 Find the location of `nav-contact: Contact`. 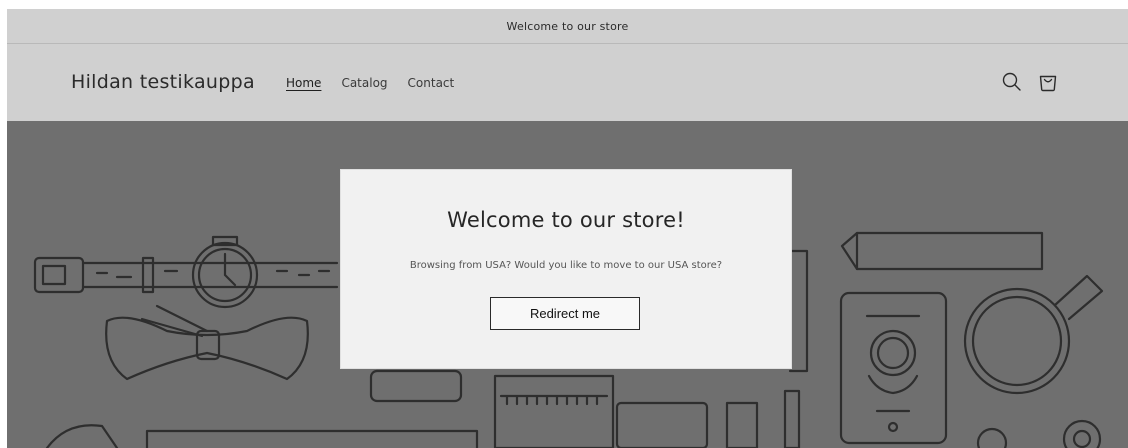

nav-contact: Contact is located at coordinates (431, 83).